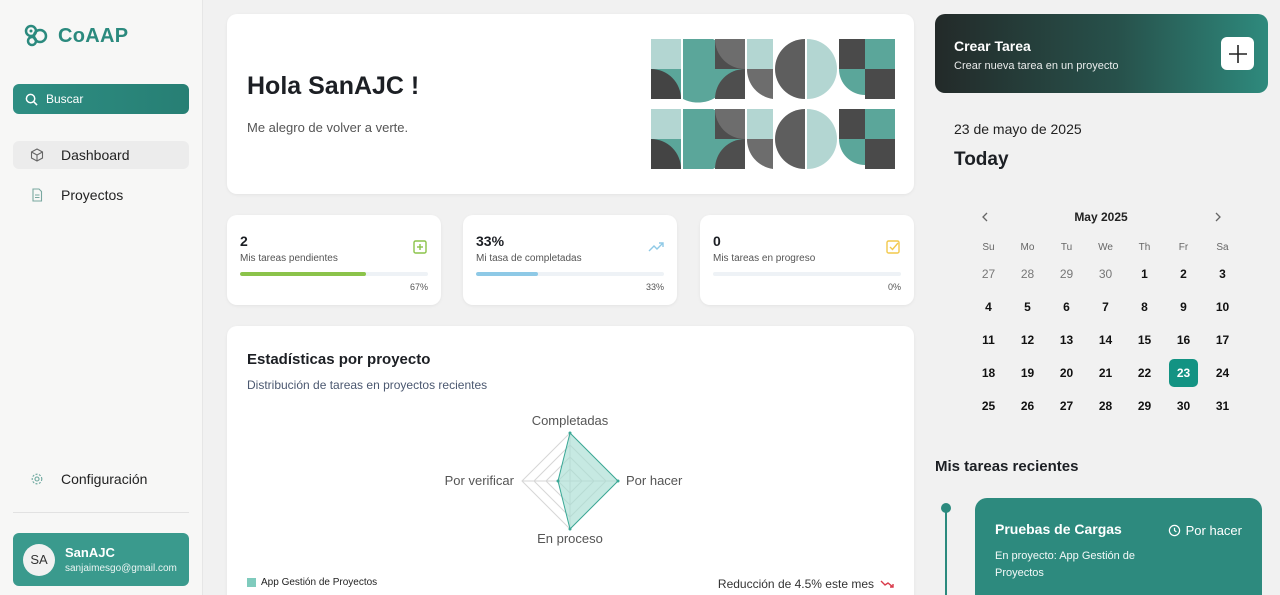 This screenshot has width=1280, height=595. Describe the element at coordinates (37, 479) in the screenshot. I see `gear-icon` at that location.